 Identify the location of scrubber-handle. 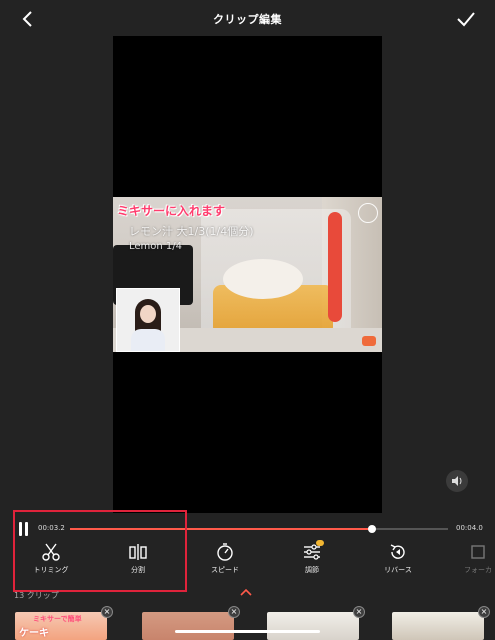
(372, 529).